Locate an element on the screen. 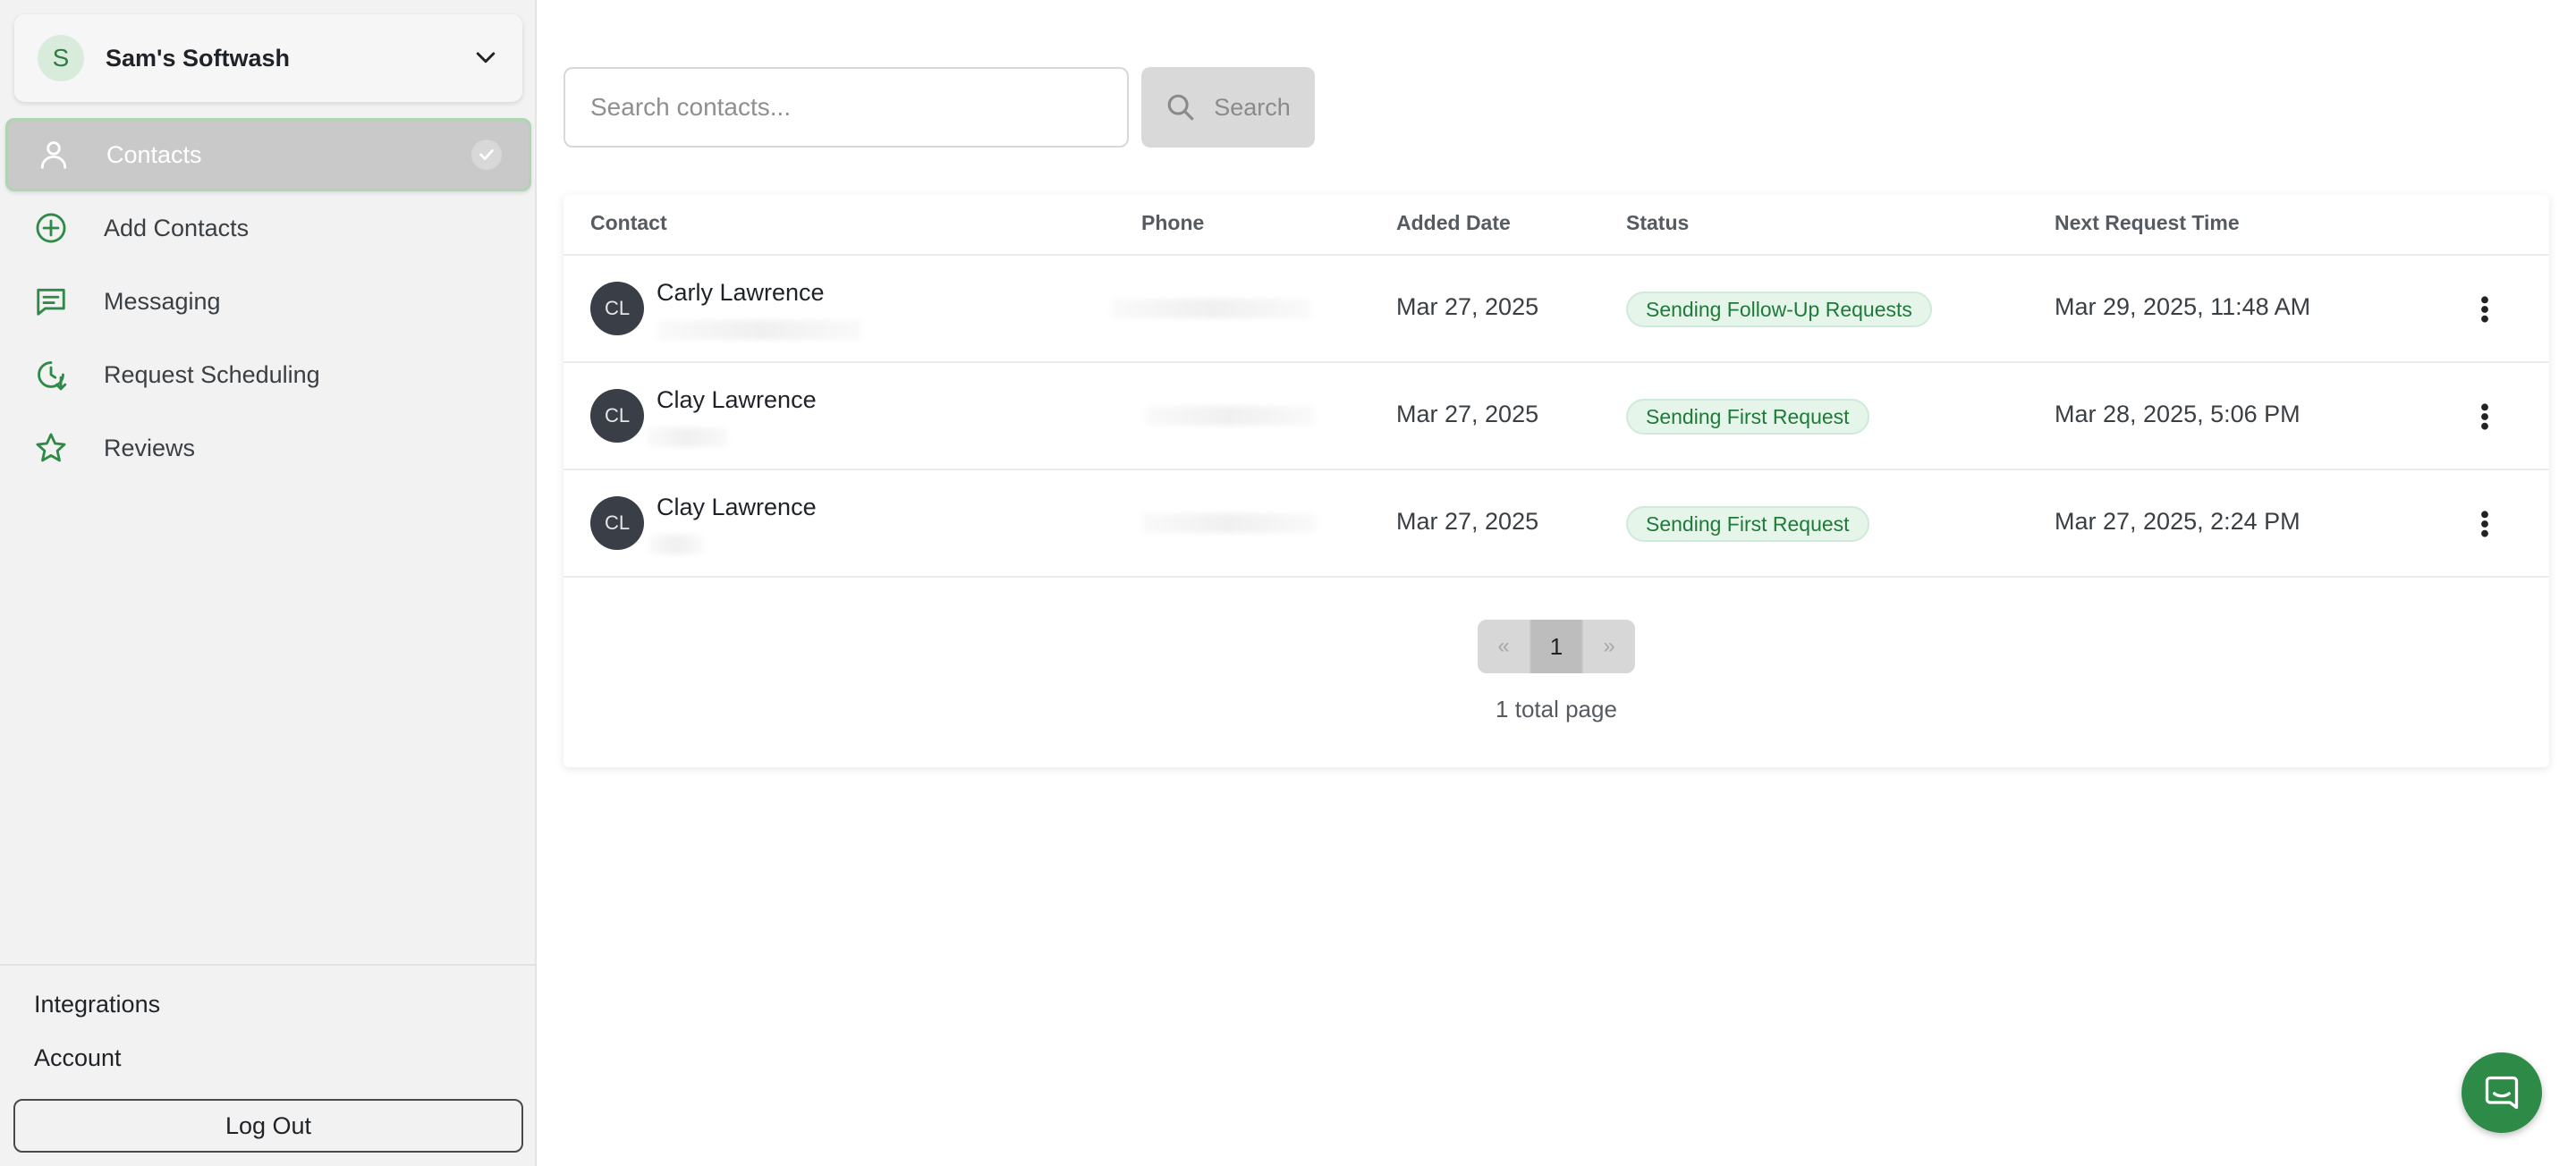 The width and height of the screenshot is (2576, 1166). chevron-down-icon is located at coordinates (486, 57).